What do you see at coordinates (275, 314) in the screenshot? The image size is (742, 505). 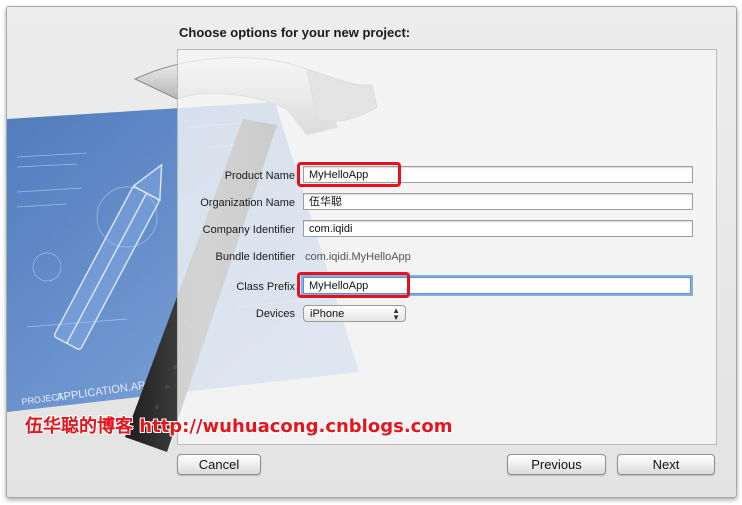 I see `devices-label: Devices` at bounding box center [275, 314].